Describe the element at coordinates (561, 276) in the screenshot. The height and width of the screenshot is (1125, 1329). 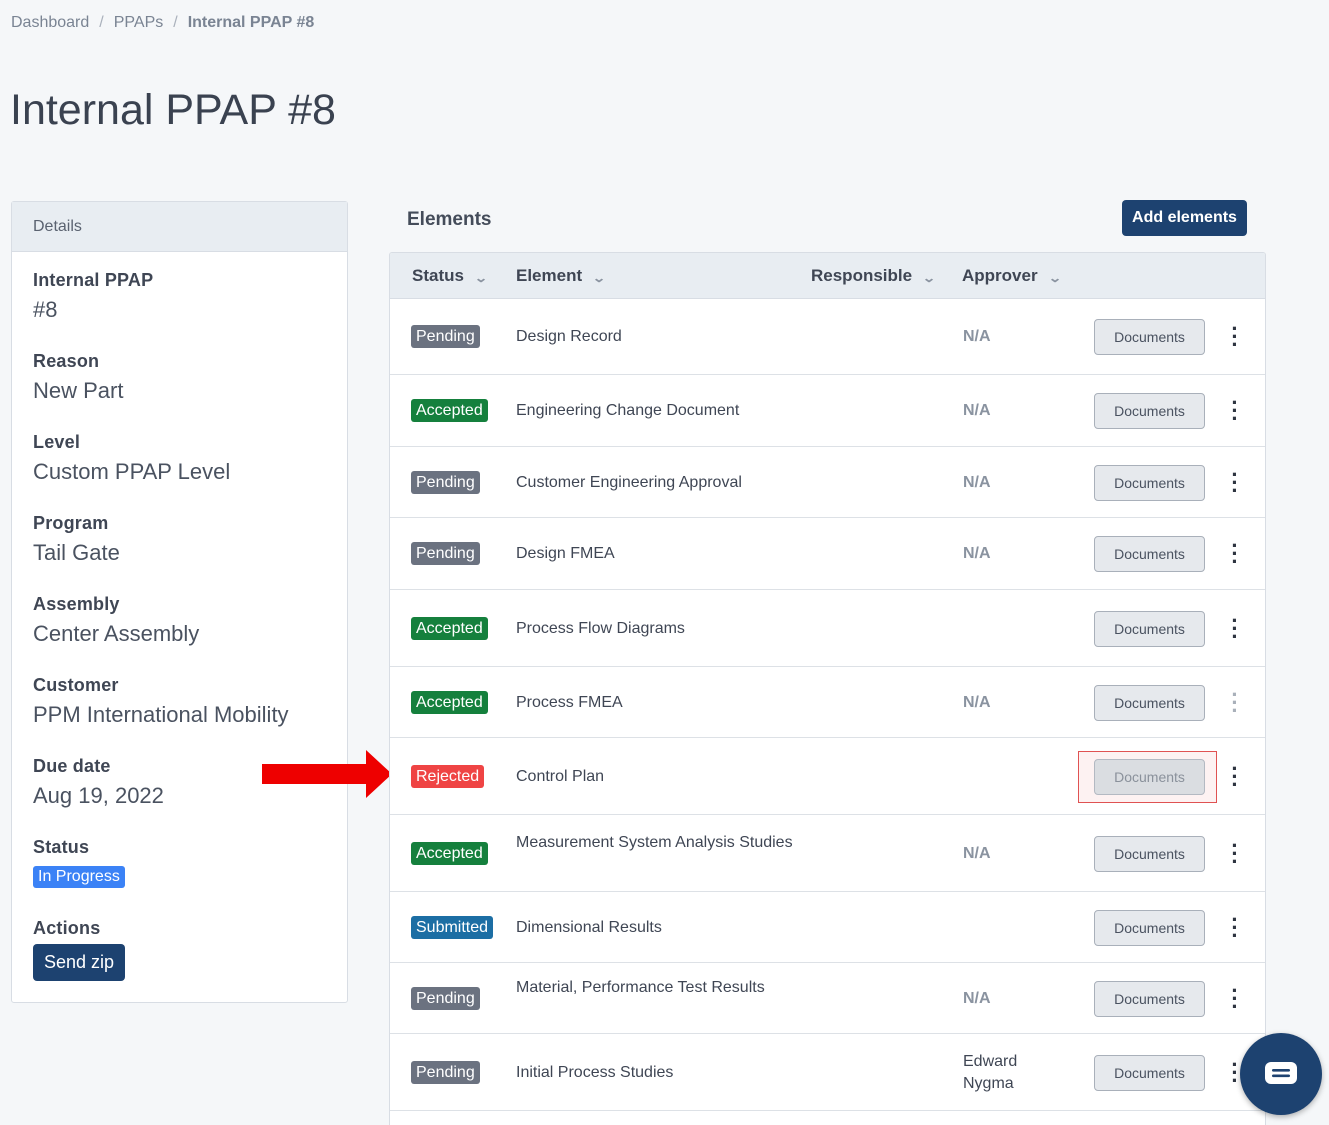
I see `column-element: Element ⌄` at that location.